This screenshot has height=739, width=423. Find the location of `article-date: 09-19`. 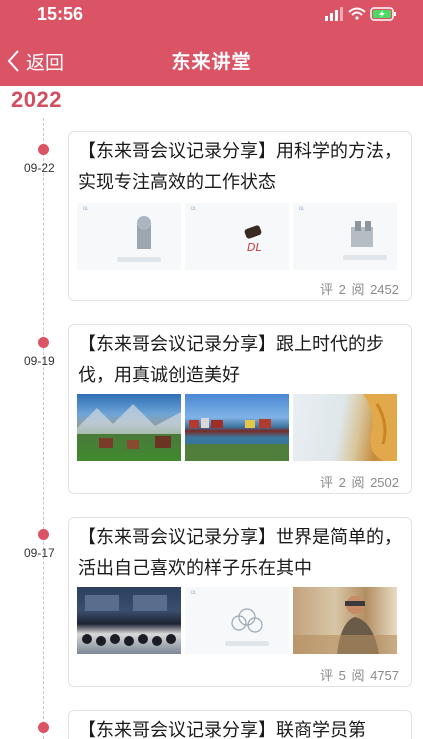

article-date: 09-19 is located at coordinates (39, 361).